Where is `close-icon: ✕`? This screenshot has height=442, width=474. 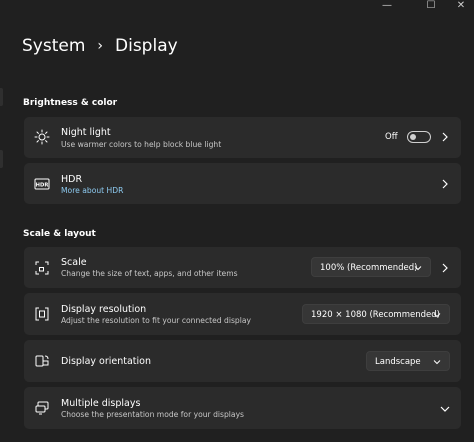
close-icon: ✕ is located at coordinates (461, 5).